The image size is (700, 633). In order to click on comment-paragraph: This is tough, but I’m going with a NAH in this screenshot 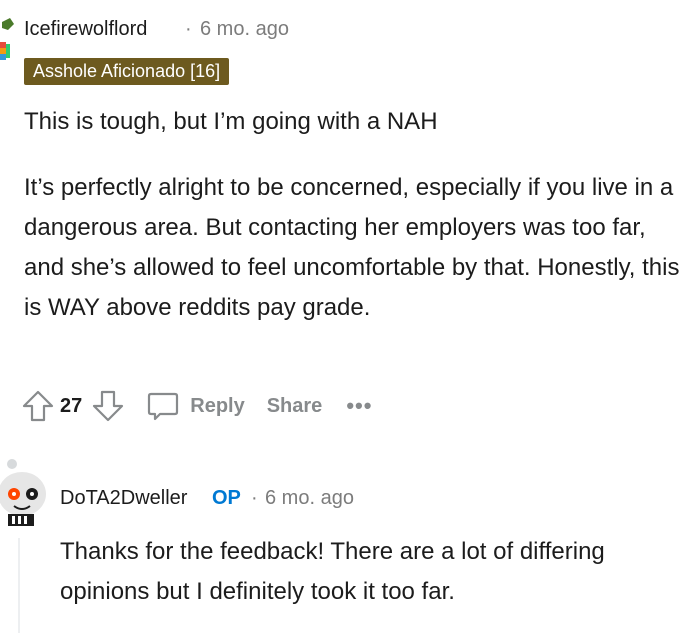, I will do `click(231, 121)`.